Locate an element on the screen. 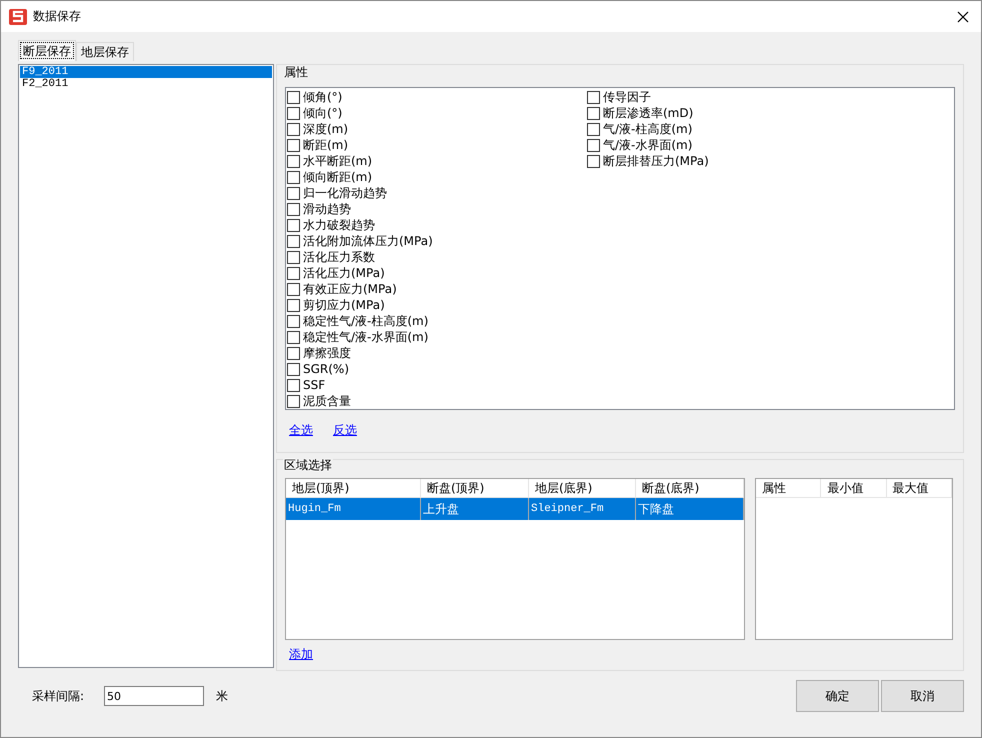 The height and width of the screenshot is (738, 982). app-logo-icon is located at coordinates (18, 17).